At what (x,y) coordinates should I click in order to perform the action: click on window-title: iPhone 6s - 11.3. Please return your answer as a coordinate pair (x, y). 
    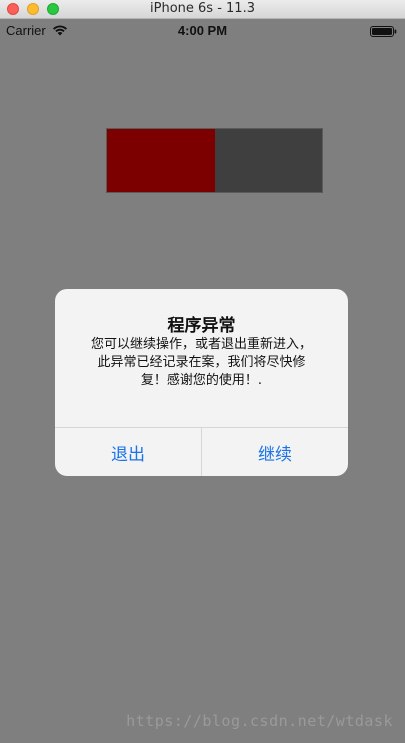
    Looking at the image, I should click on (202, 8).